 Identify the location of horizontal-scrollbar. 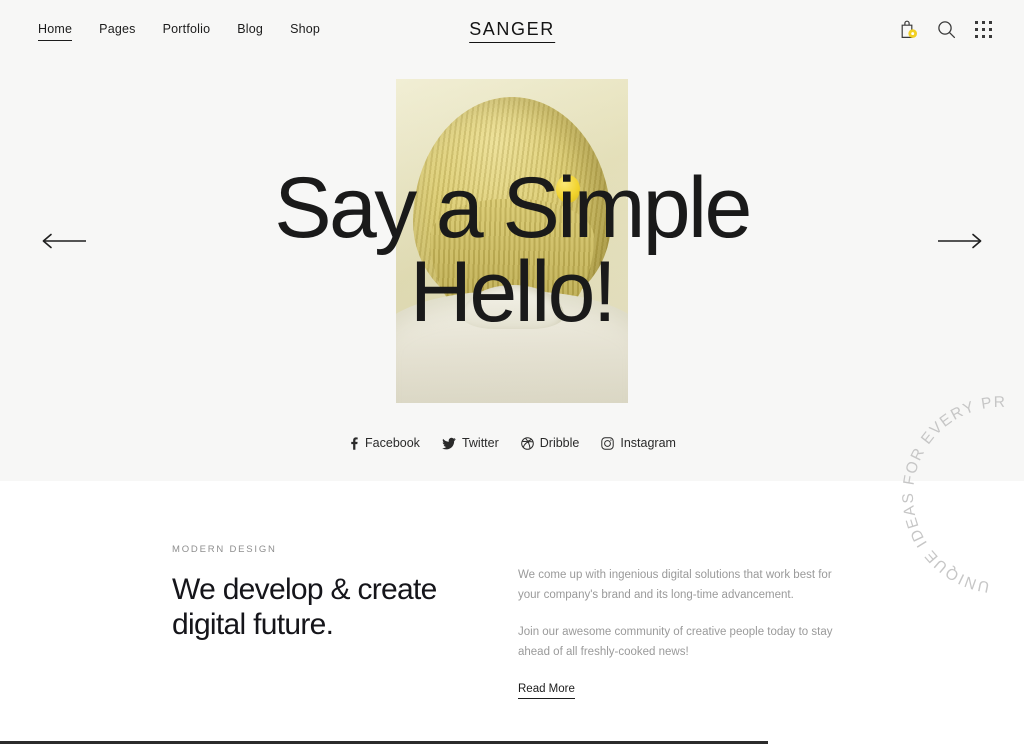
(512, 741).